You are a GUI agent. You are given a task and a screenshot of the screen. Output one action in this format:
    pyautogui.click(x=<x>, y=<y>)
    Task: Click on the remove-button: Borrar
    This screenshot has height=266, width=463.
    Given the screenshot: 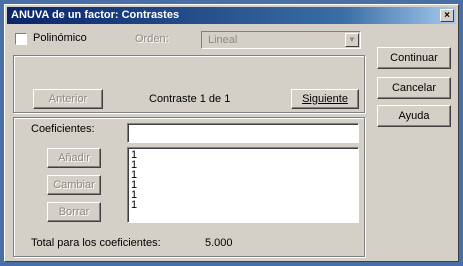 What is the action you would take?
    pyautogui.click(x=74, y=212)
    